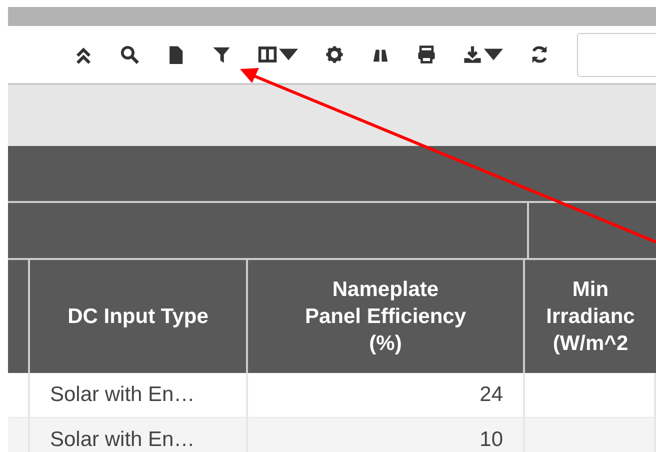 The height and width of the screenshot is (452, 656). Describe the element at coordinates (129, 54) in the screenshot. I see `search-icon` at that location.